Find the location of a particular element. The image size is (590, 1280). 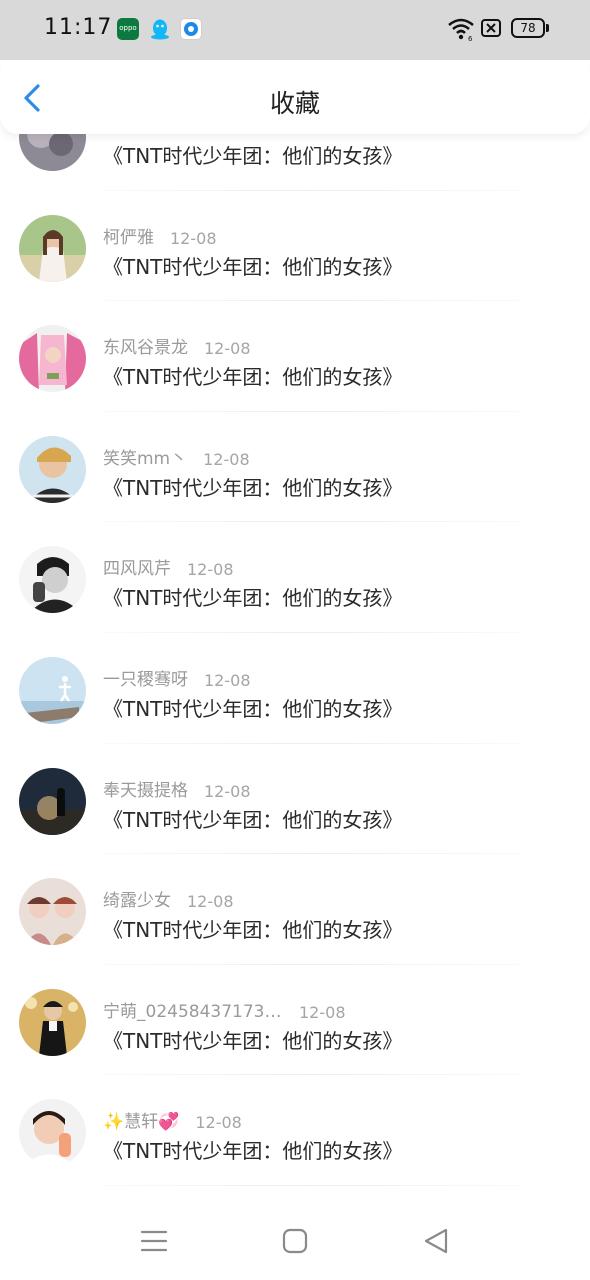

page-header: 收藏 is located at coordinates (295, 97).